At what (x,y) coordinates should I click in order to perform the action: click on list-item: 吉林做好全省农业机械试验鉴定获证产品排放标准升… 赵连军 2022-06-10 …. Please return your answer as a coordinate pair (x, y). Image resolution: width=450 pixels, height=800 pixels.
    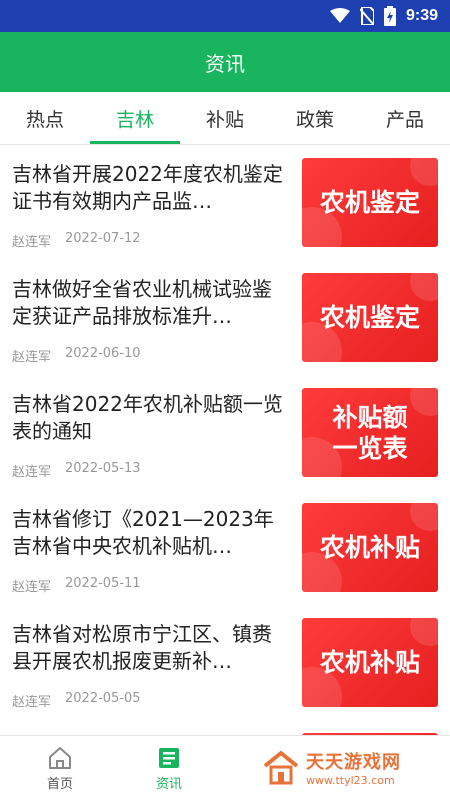
    Looking at the image, I should click on (225, 317).